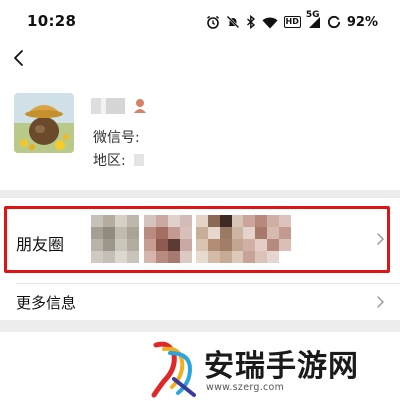  What do you see at coordinates (40, 244) in the screenshot?
I see `moments-label: 朋友圈` at bounding box center [40, 244].